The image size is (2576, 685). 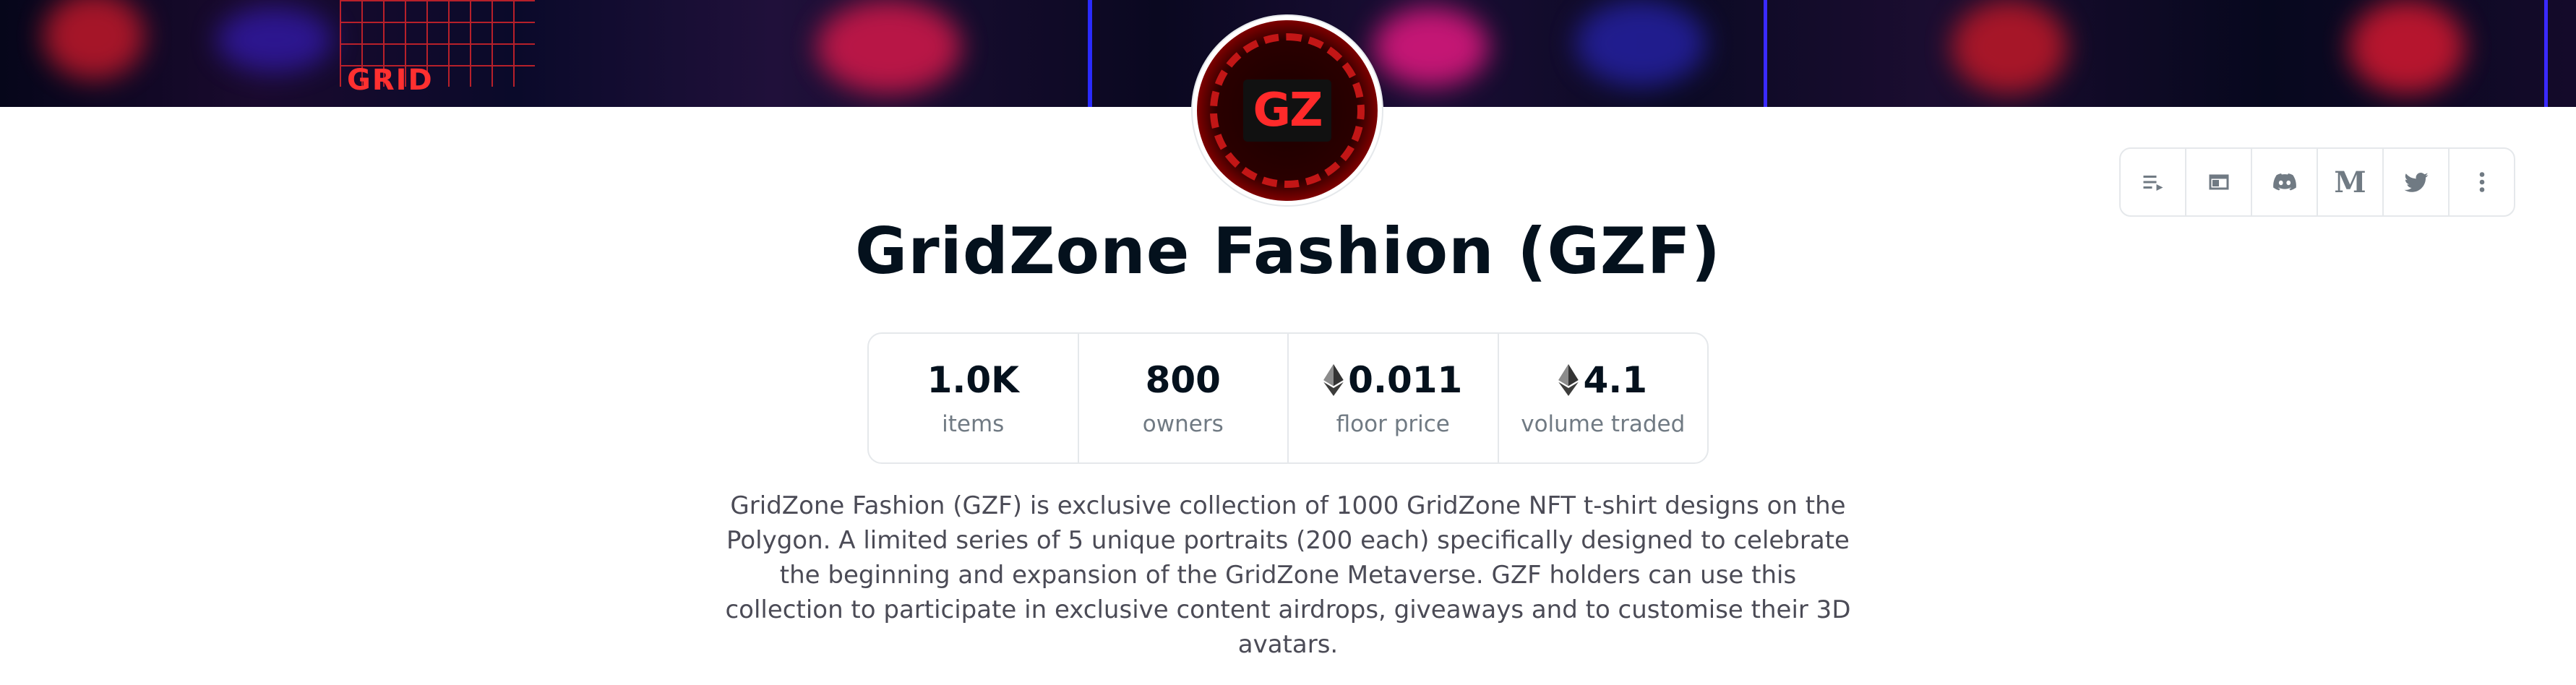 I want to click on website-button, so click(x=2219, y=182).